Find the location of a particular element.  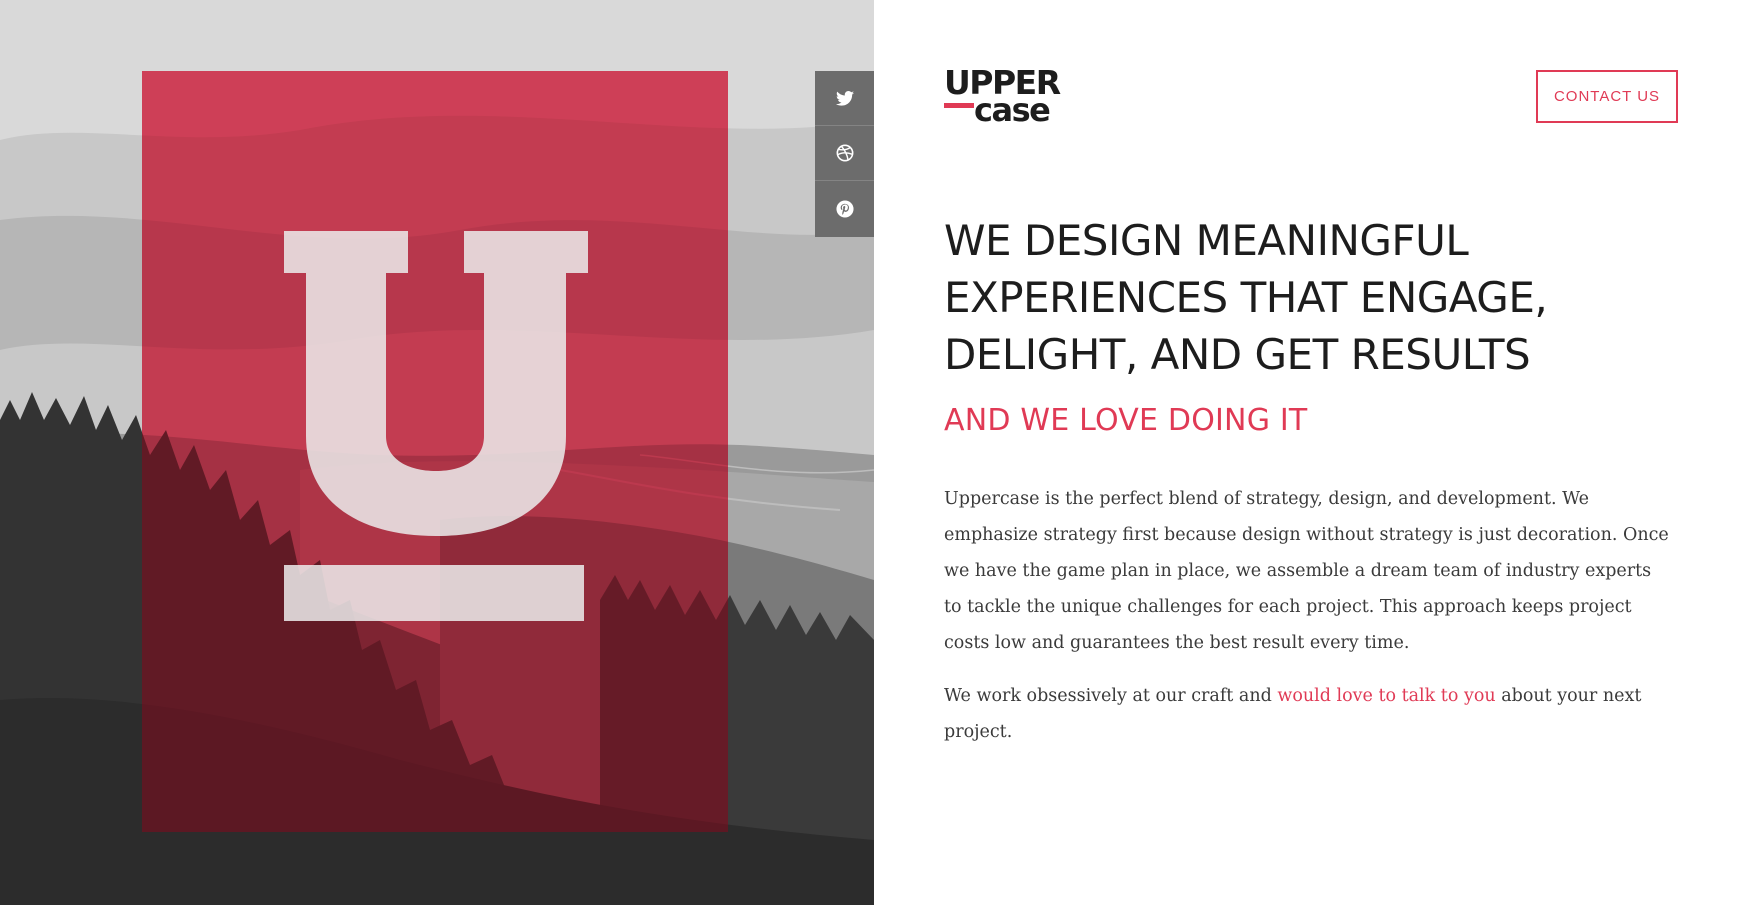

twitter-icon is located at coordinates (844, 98).